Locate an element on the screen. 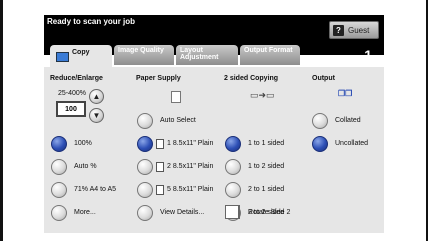  radio-paper-tray1 is located at coordinates (145, 144).